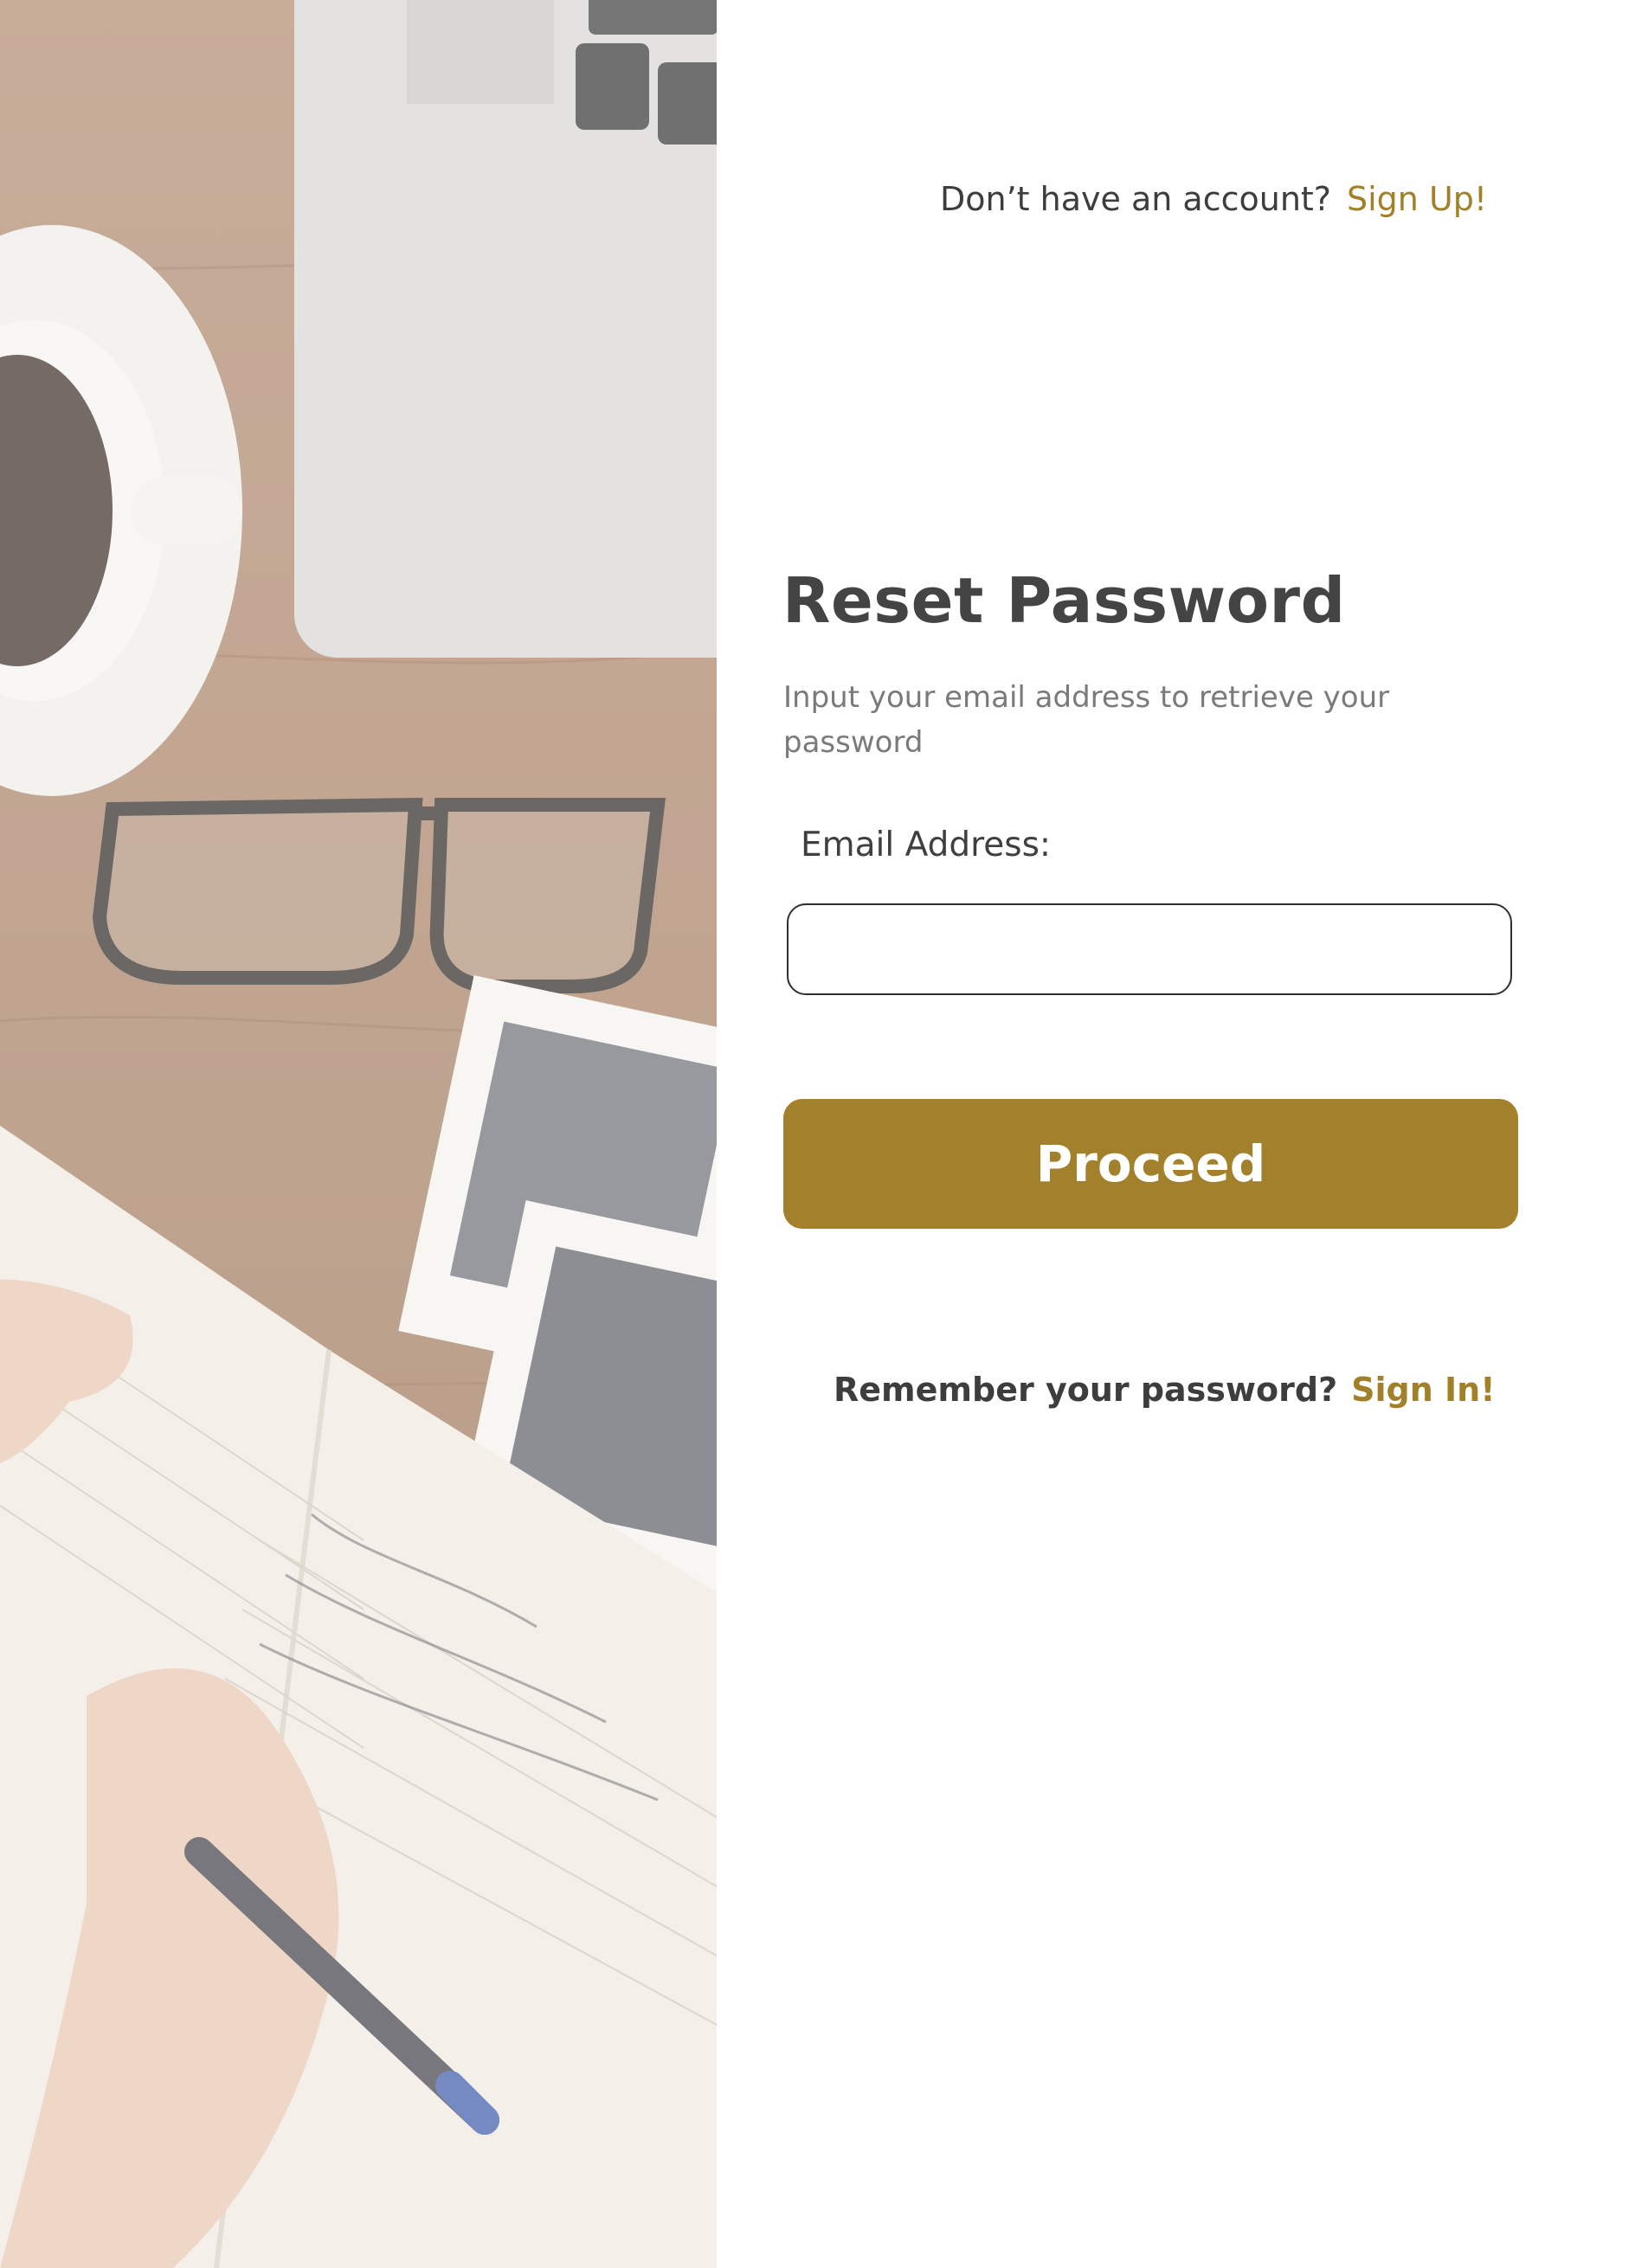 This screenshot has height=2268, width=1648. I want to click on page-title: Reset Password, so click(1064, 600).